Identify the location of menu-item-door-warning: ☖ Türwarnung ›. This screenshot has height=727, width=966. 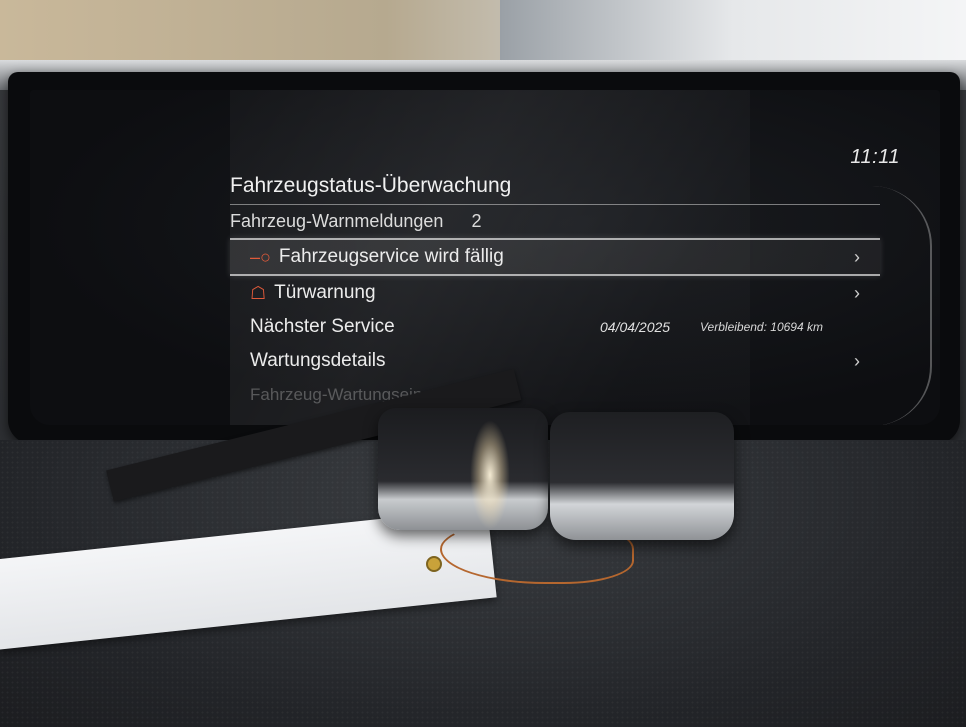
(555, 293).